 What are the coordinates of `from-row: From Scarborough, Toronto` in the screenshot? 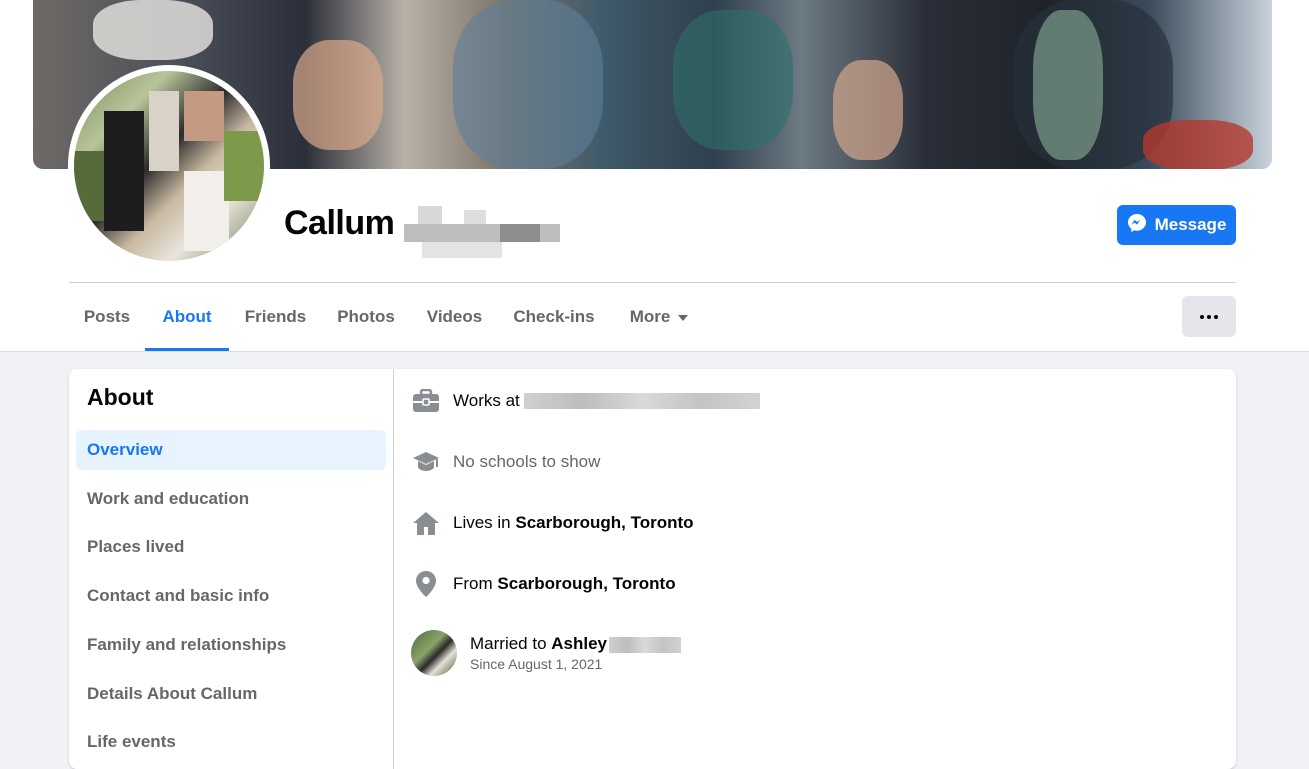 It's located at (543, 584).